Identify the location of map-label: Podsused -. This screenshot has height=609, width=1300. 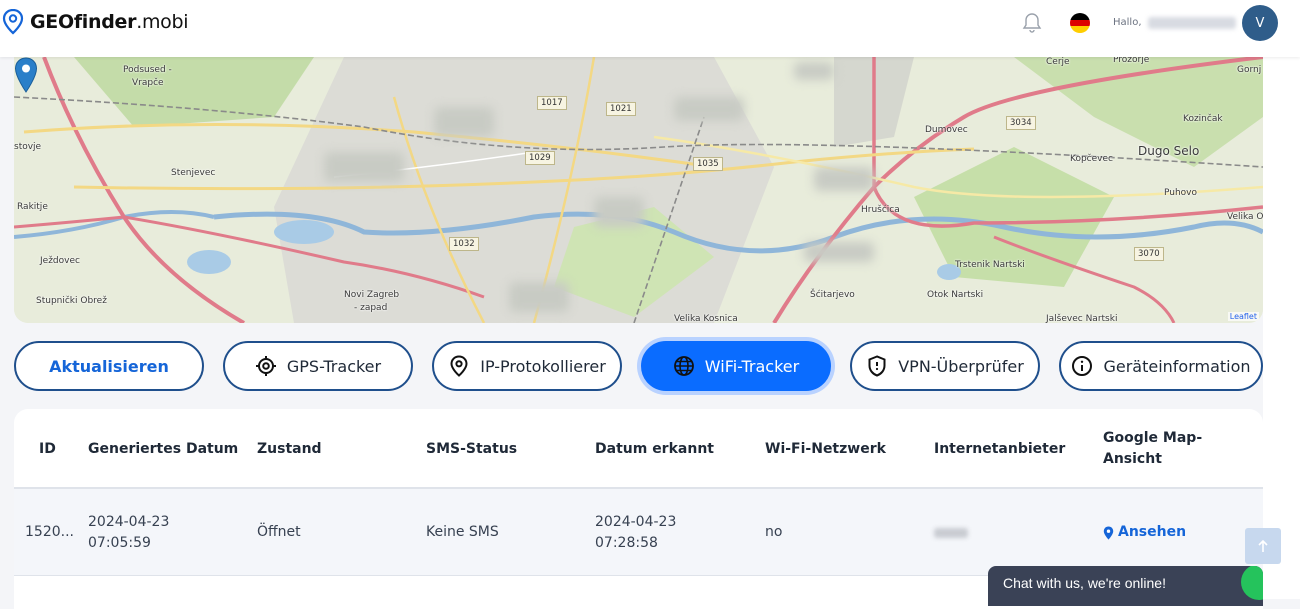
(147, 70).